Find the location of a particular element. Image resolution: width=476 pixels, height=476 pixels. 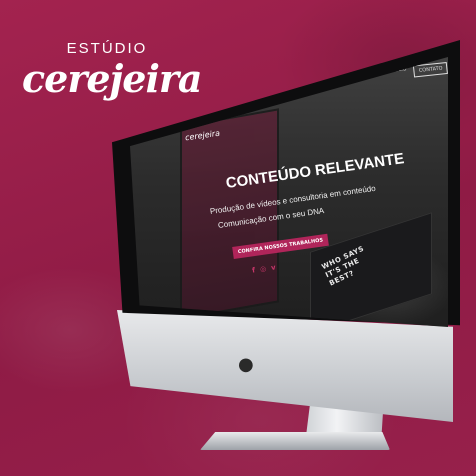

vimeo-icon: v is located at coordinates (274, 267).